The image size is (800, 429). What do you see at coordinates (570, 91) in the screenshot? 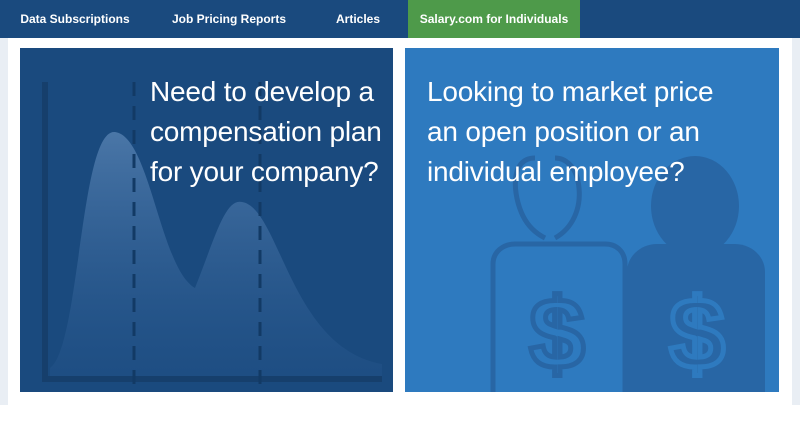
I see `card-right-line-1: Looking to market price` at bounding box center [570, 91].